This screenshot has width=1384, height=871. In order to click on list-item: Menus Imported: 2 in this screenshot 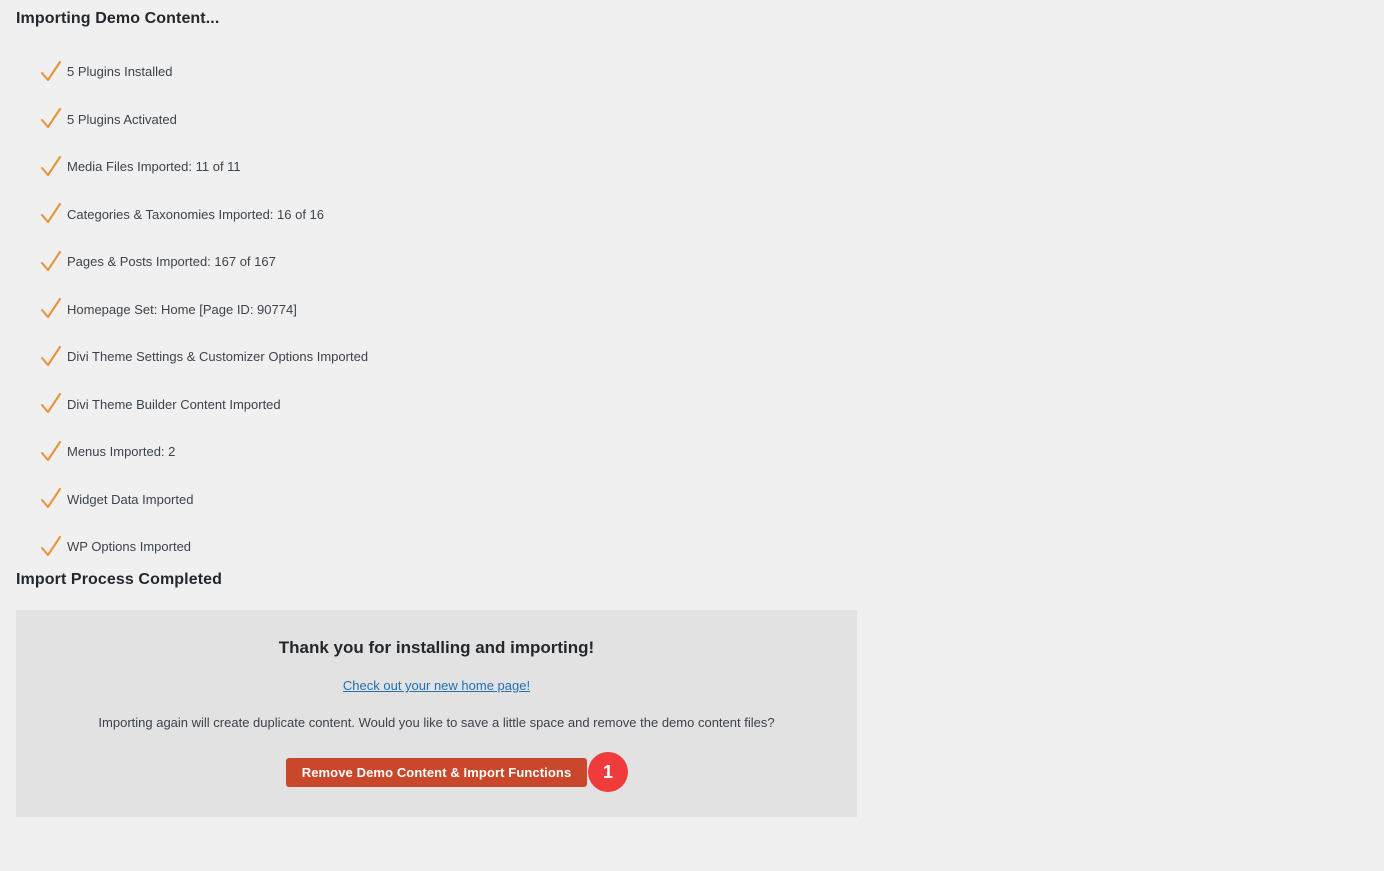, I will do `click(450, 452)`.